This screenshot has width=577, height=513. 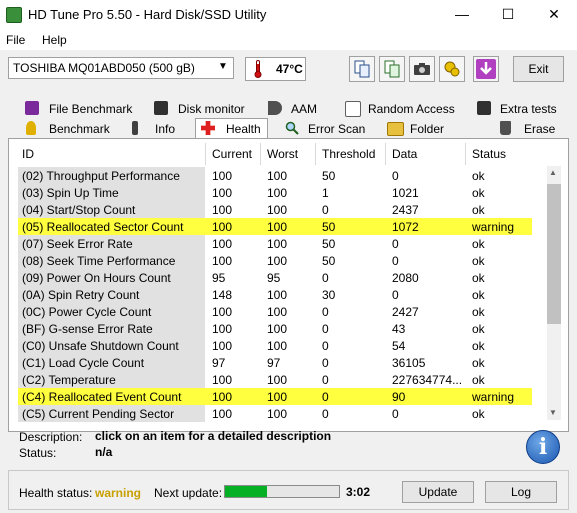 I want to click on maximize-button: ☐, so click(x=508, y=15).